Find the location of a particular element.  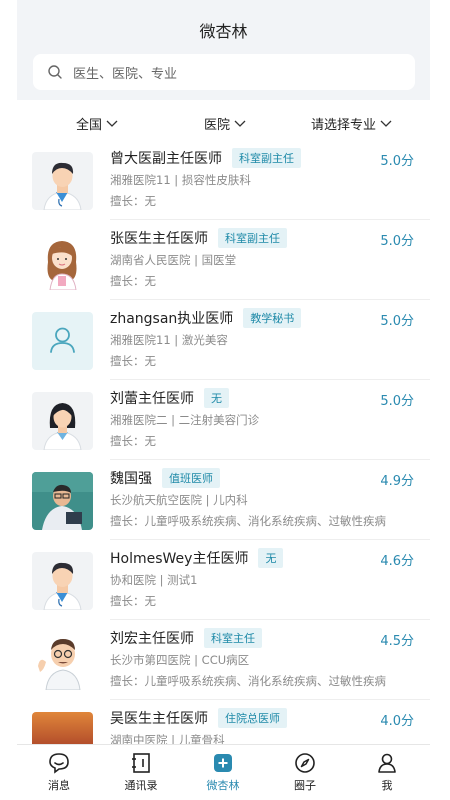

doctor-name: HolmesWey主任医师 is located at coordinates (179, 559).